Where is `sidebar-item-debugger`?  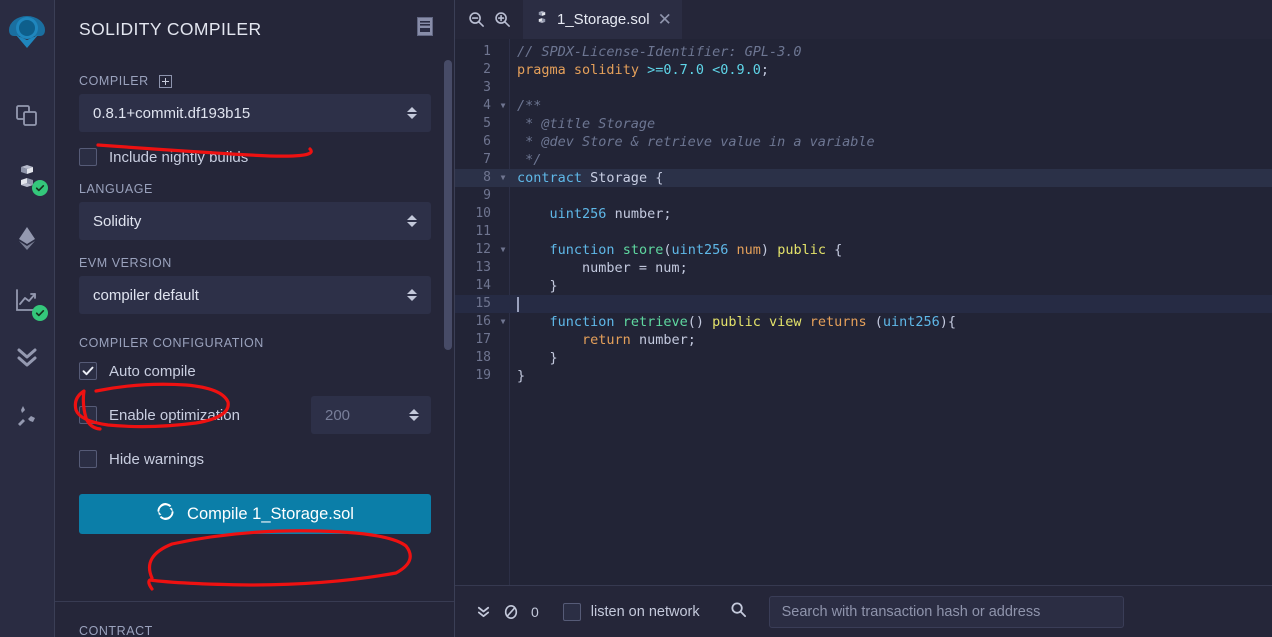
sidebar-item-debugger is located at coordinates (27, 357).